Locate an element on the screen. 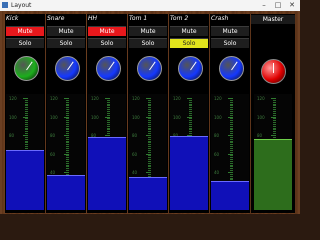  master-label: Master is located at coordinates (273, 19).